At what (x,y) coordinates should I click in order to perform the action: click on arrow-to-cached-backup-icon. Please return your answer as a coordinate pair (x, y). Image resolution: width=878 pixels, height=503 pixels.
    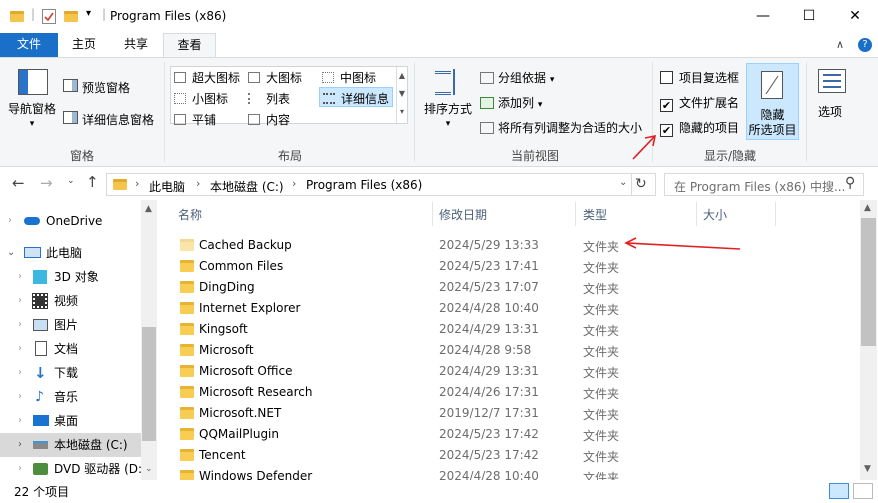
    Looking at the image, I should click on (682, 243).